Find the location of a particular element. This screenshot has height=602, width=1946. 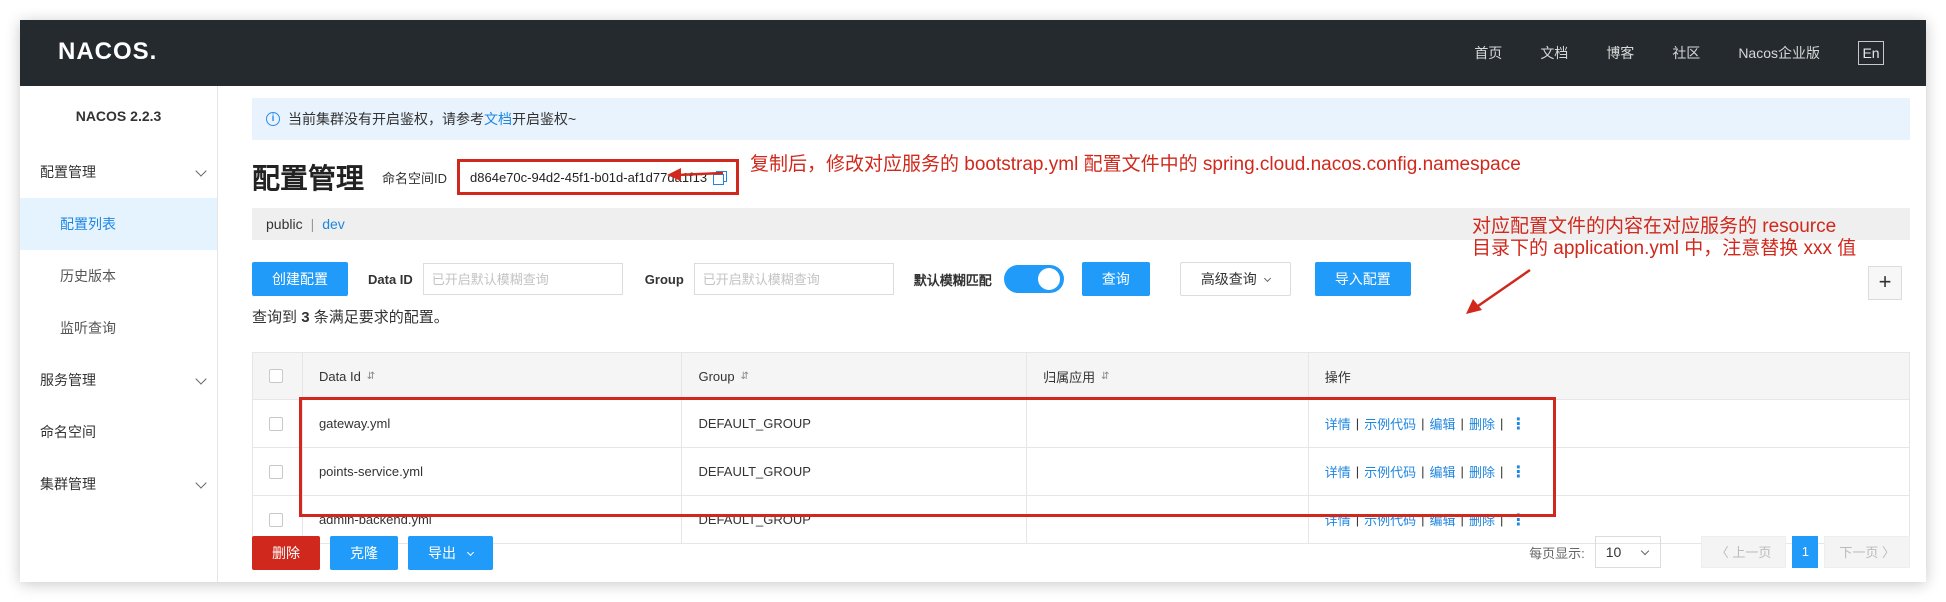

result-count: 3 is located at coordinates (305, 317).